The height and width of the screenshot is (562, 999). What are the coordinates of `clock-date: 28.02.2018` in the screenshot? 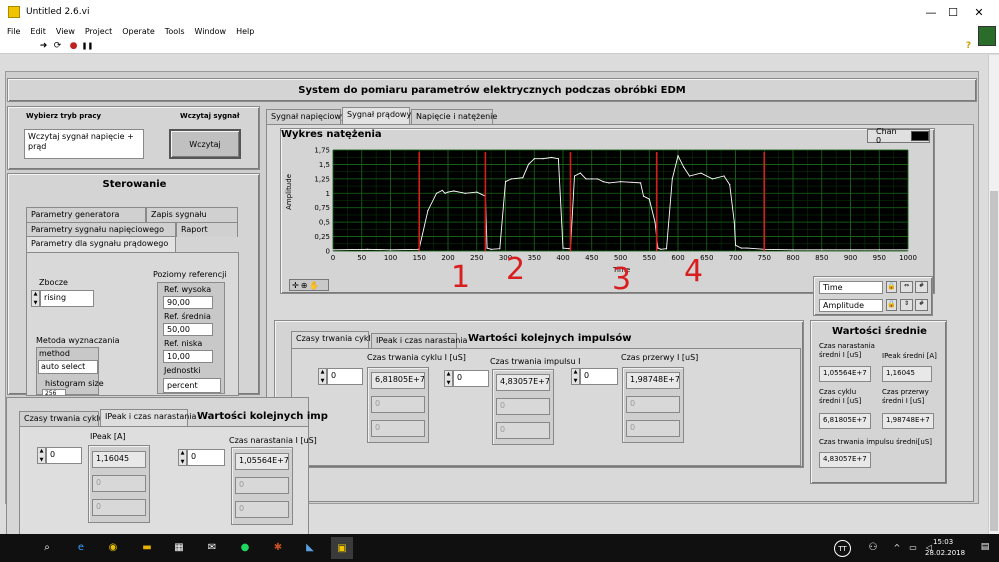 It's located at (945, 553).